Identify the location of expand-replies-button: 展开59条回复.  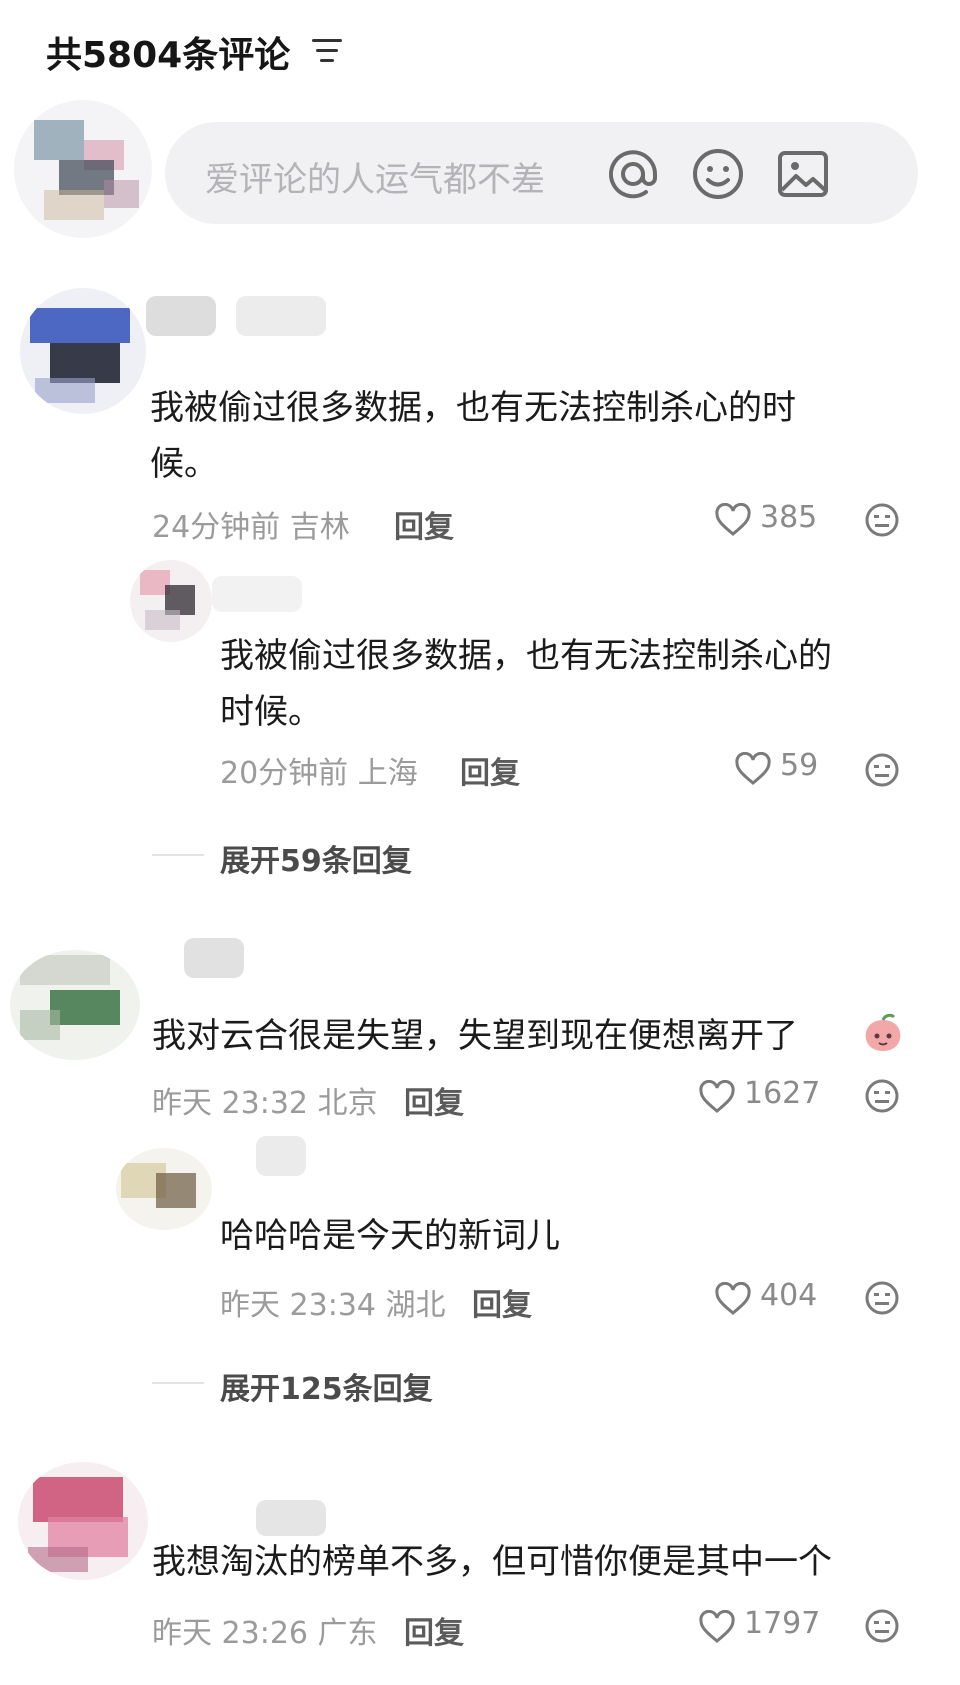
(316, 858).